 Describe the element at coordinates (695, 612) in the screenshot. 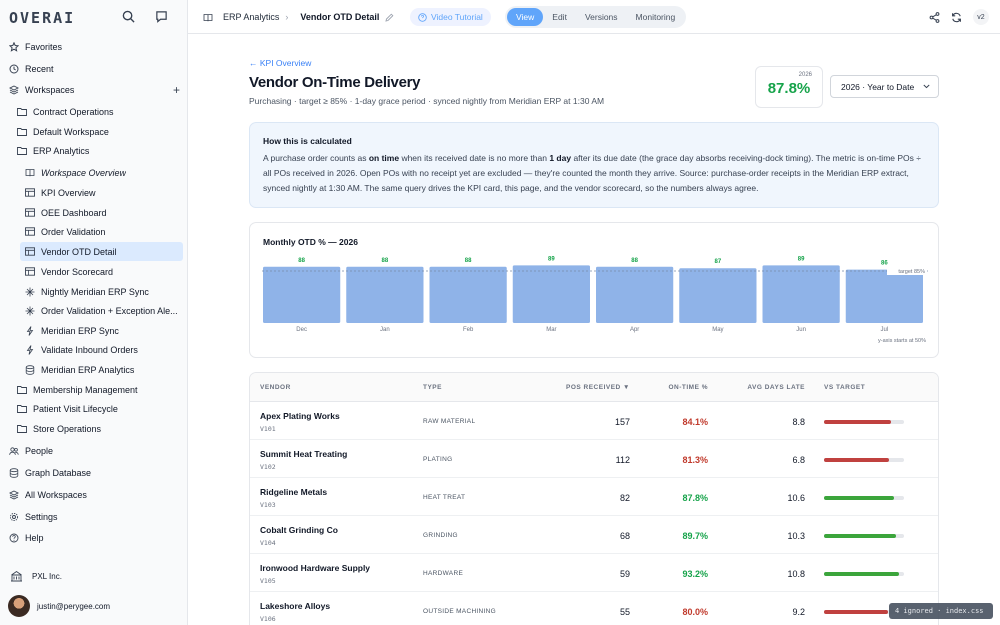

I see `on-time-percent: 80.0%` at that location.